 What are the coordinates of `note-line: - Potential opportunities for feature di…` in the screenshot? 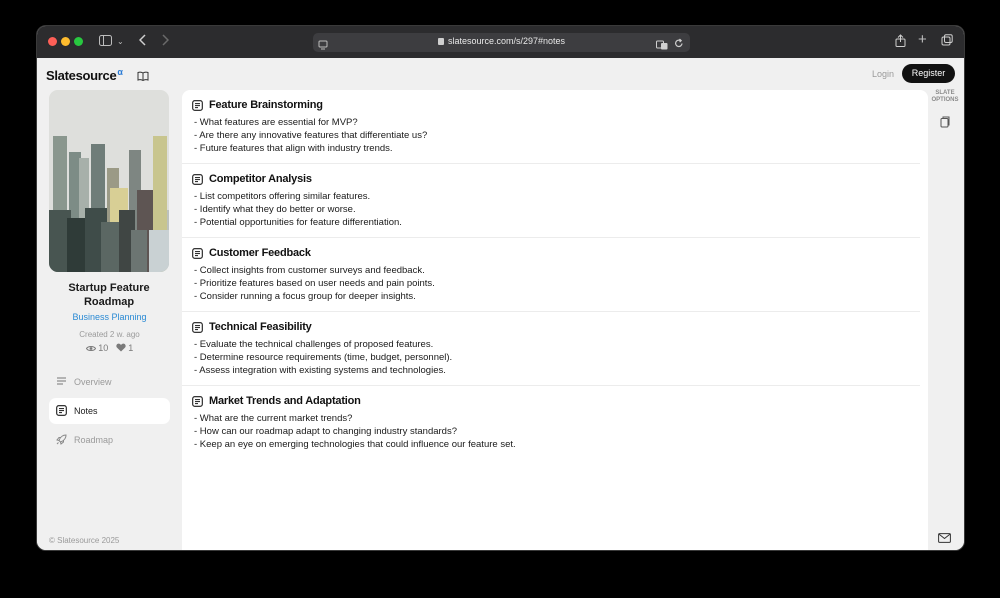 It's located at (298, 222).